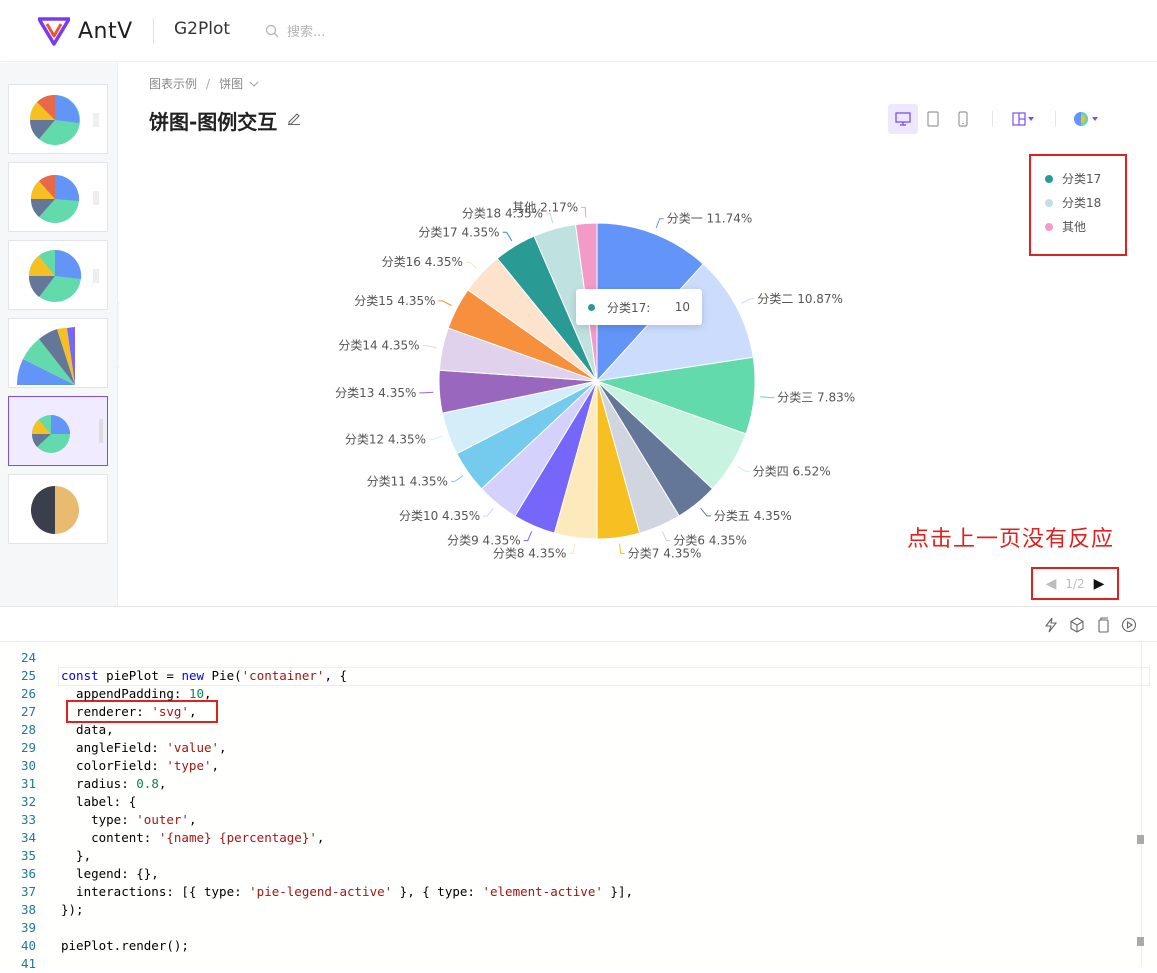 The image size is (1157, 973). What do you see at coordinates (58, 431) in the screenshot?
I see `thumbnail-pie-legend-interaction` at bounding box center [58, 431].